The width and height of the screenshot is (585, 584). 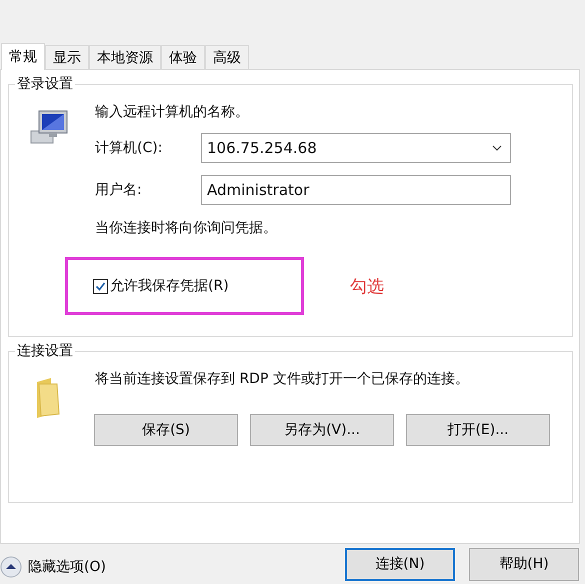 I want to click on field-label: 计算机(C):, so click(x=129, y=148).